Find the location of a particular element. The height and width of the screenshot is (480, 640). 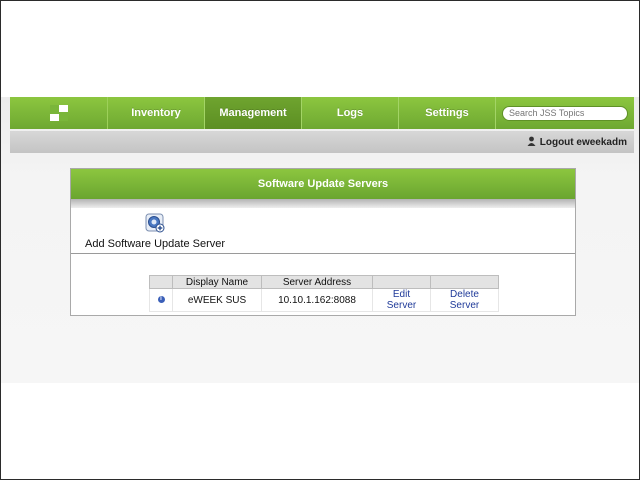

column-header-delete is located at coordinates (464, 282).